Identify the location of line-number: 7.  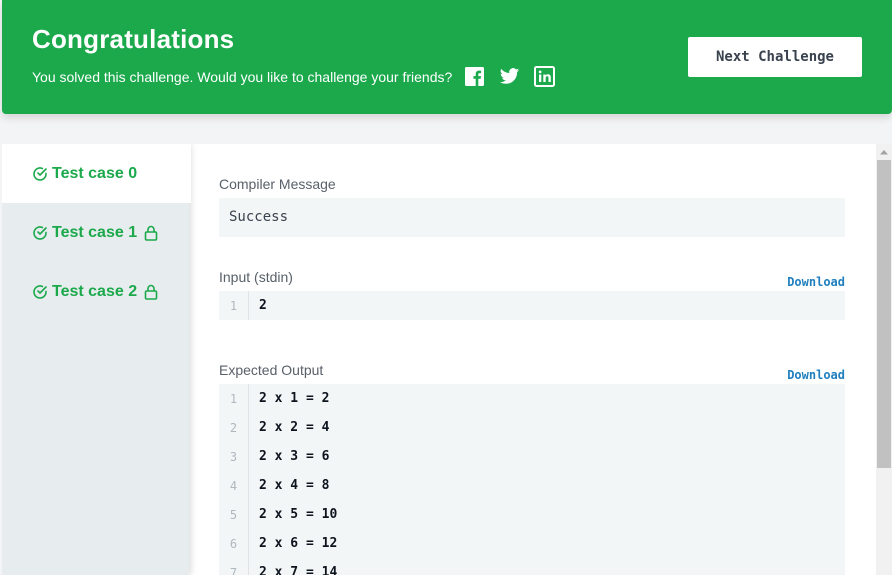
(234, 566).